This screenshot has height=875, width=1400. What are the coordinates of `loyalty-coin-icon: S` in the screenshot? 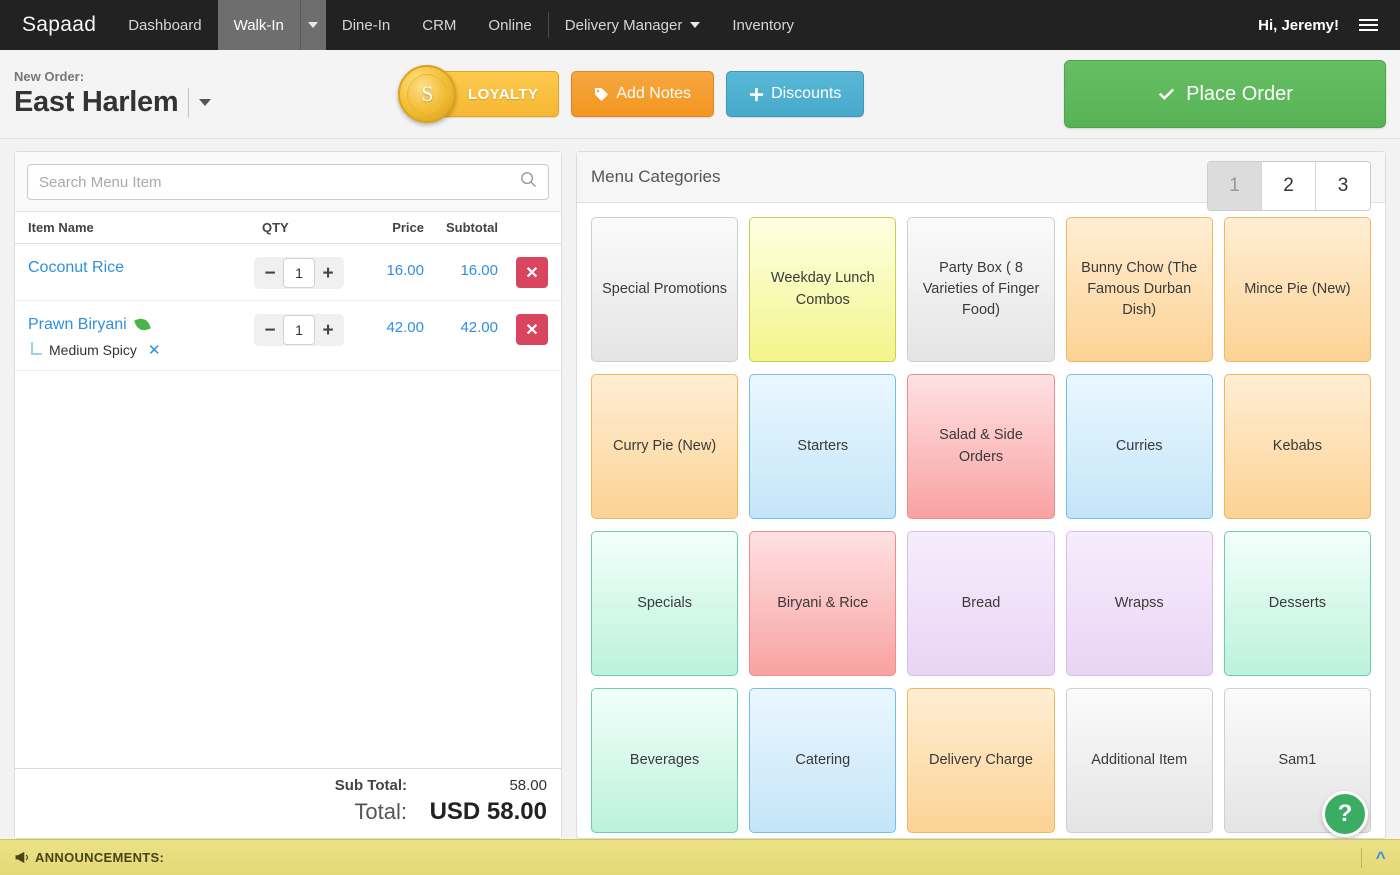 It's located at (427, 94).